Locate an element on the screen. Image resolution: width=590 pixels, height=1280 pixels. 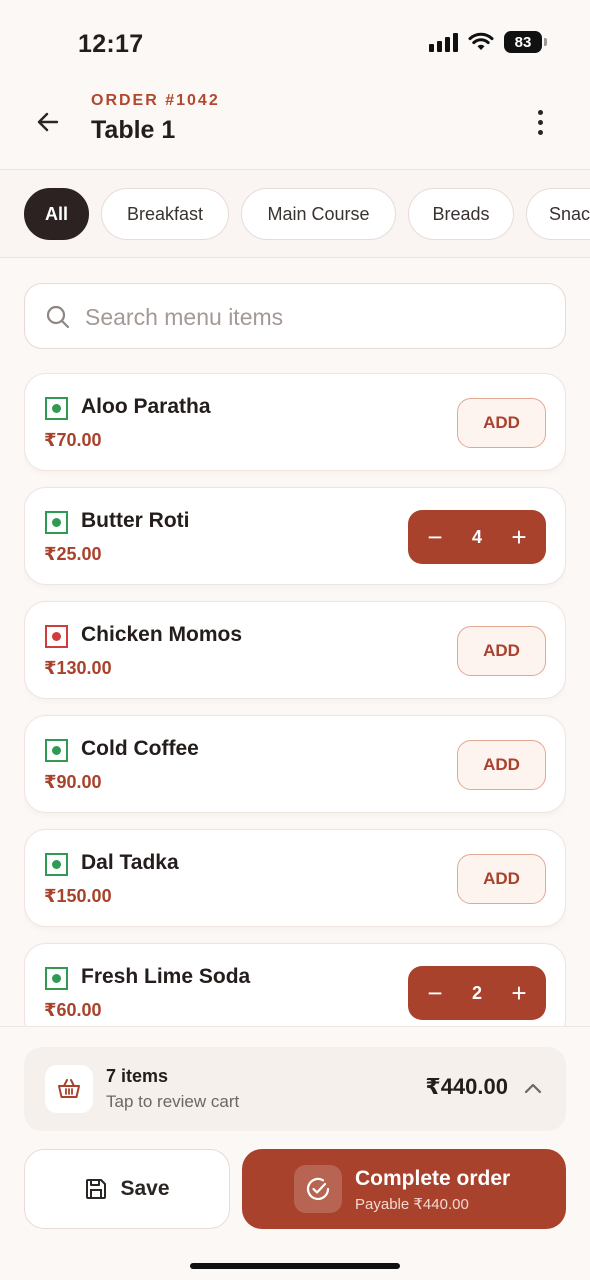
save-icon is located at coordinates (96, 1189).